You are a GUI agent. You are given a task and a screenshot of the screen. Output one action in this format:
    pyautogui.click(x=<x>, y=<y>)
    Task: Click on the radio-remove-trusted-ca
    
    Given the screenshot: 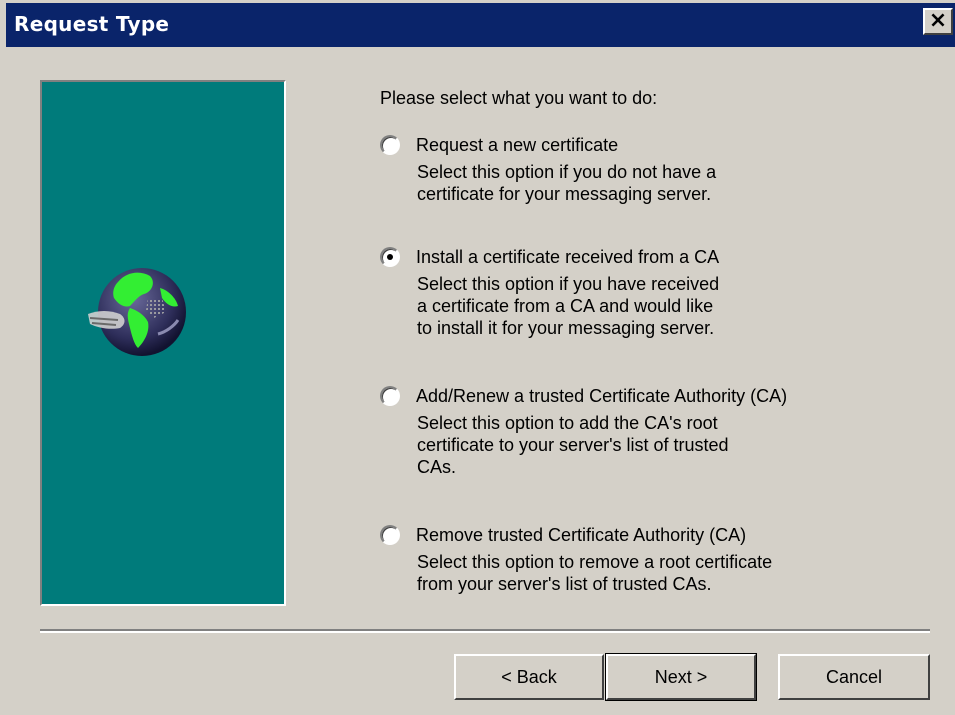 What is the action you would take?
    pyautogui.click(x=390, y=535)
    